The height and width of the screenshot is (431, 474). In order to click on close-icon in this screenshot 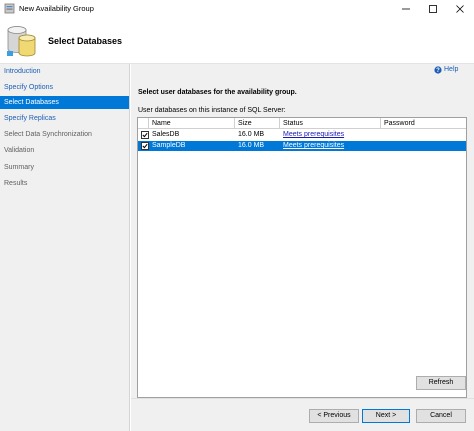, I will do `click(460, 8)`.